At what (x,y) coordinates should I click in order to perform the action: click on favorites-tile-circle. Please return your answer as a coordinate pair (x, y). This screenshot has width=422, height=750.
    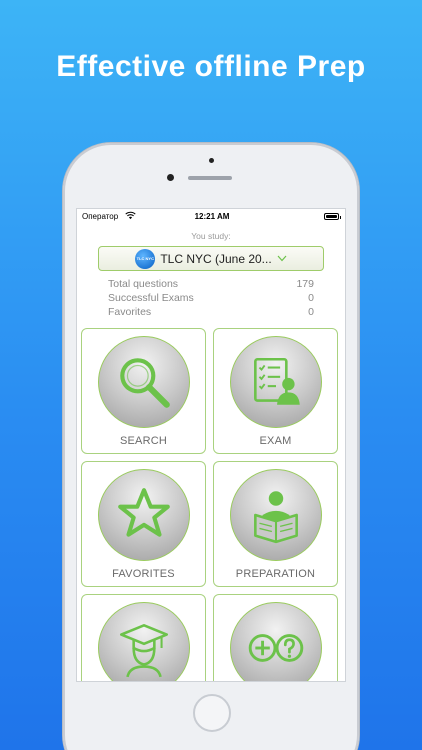
    Looking at the image, I should click on (144, 515).